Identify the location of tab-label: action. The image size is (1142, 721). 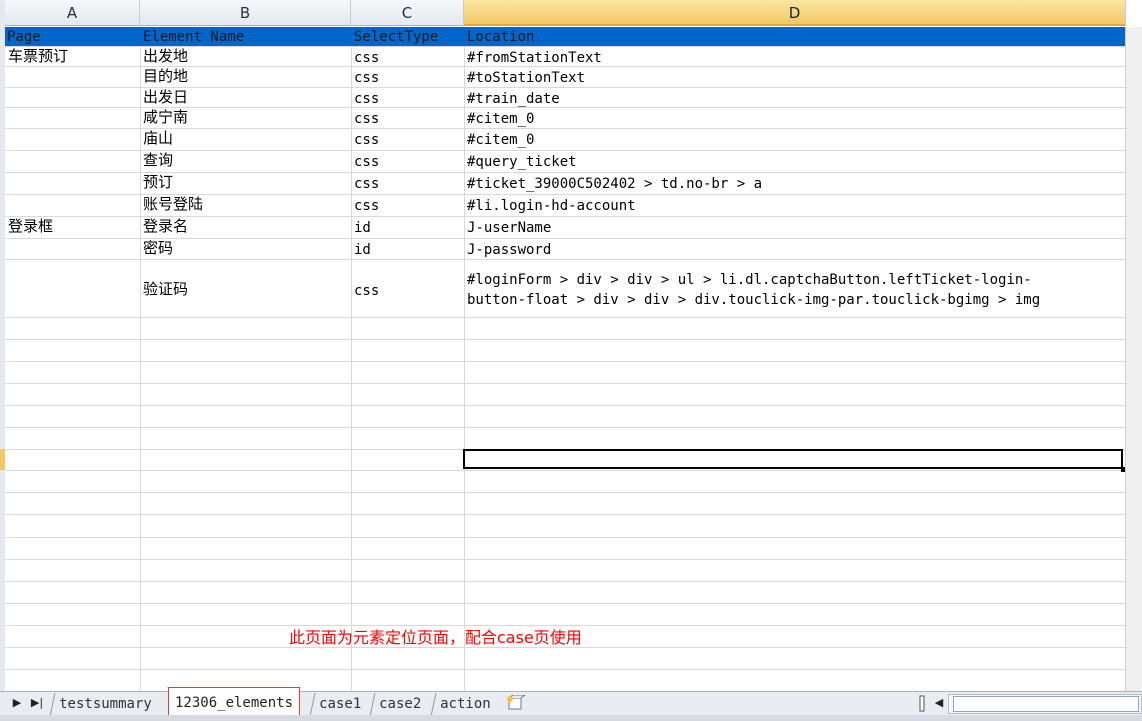
(465, 704).